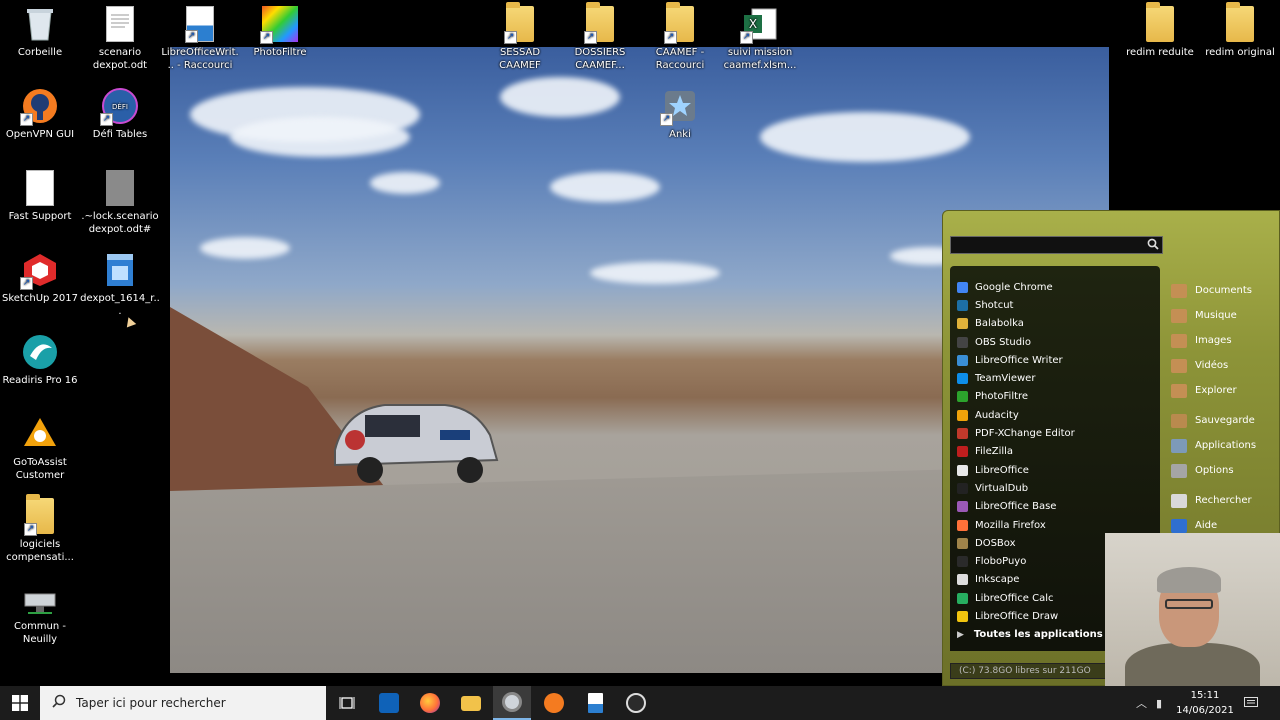  Describe the element at coordinates (1002, 397) in the screenshot. I see `launcher-app-label: PhotoFiltre` at that location.